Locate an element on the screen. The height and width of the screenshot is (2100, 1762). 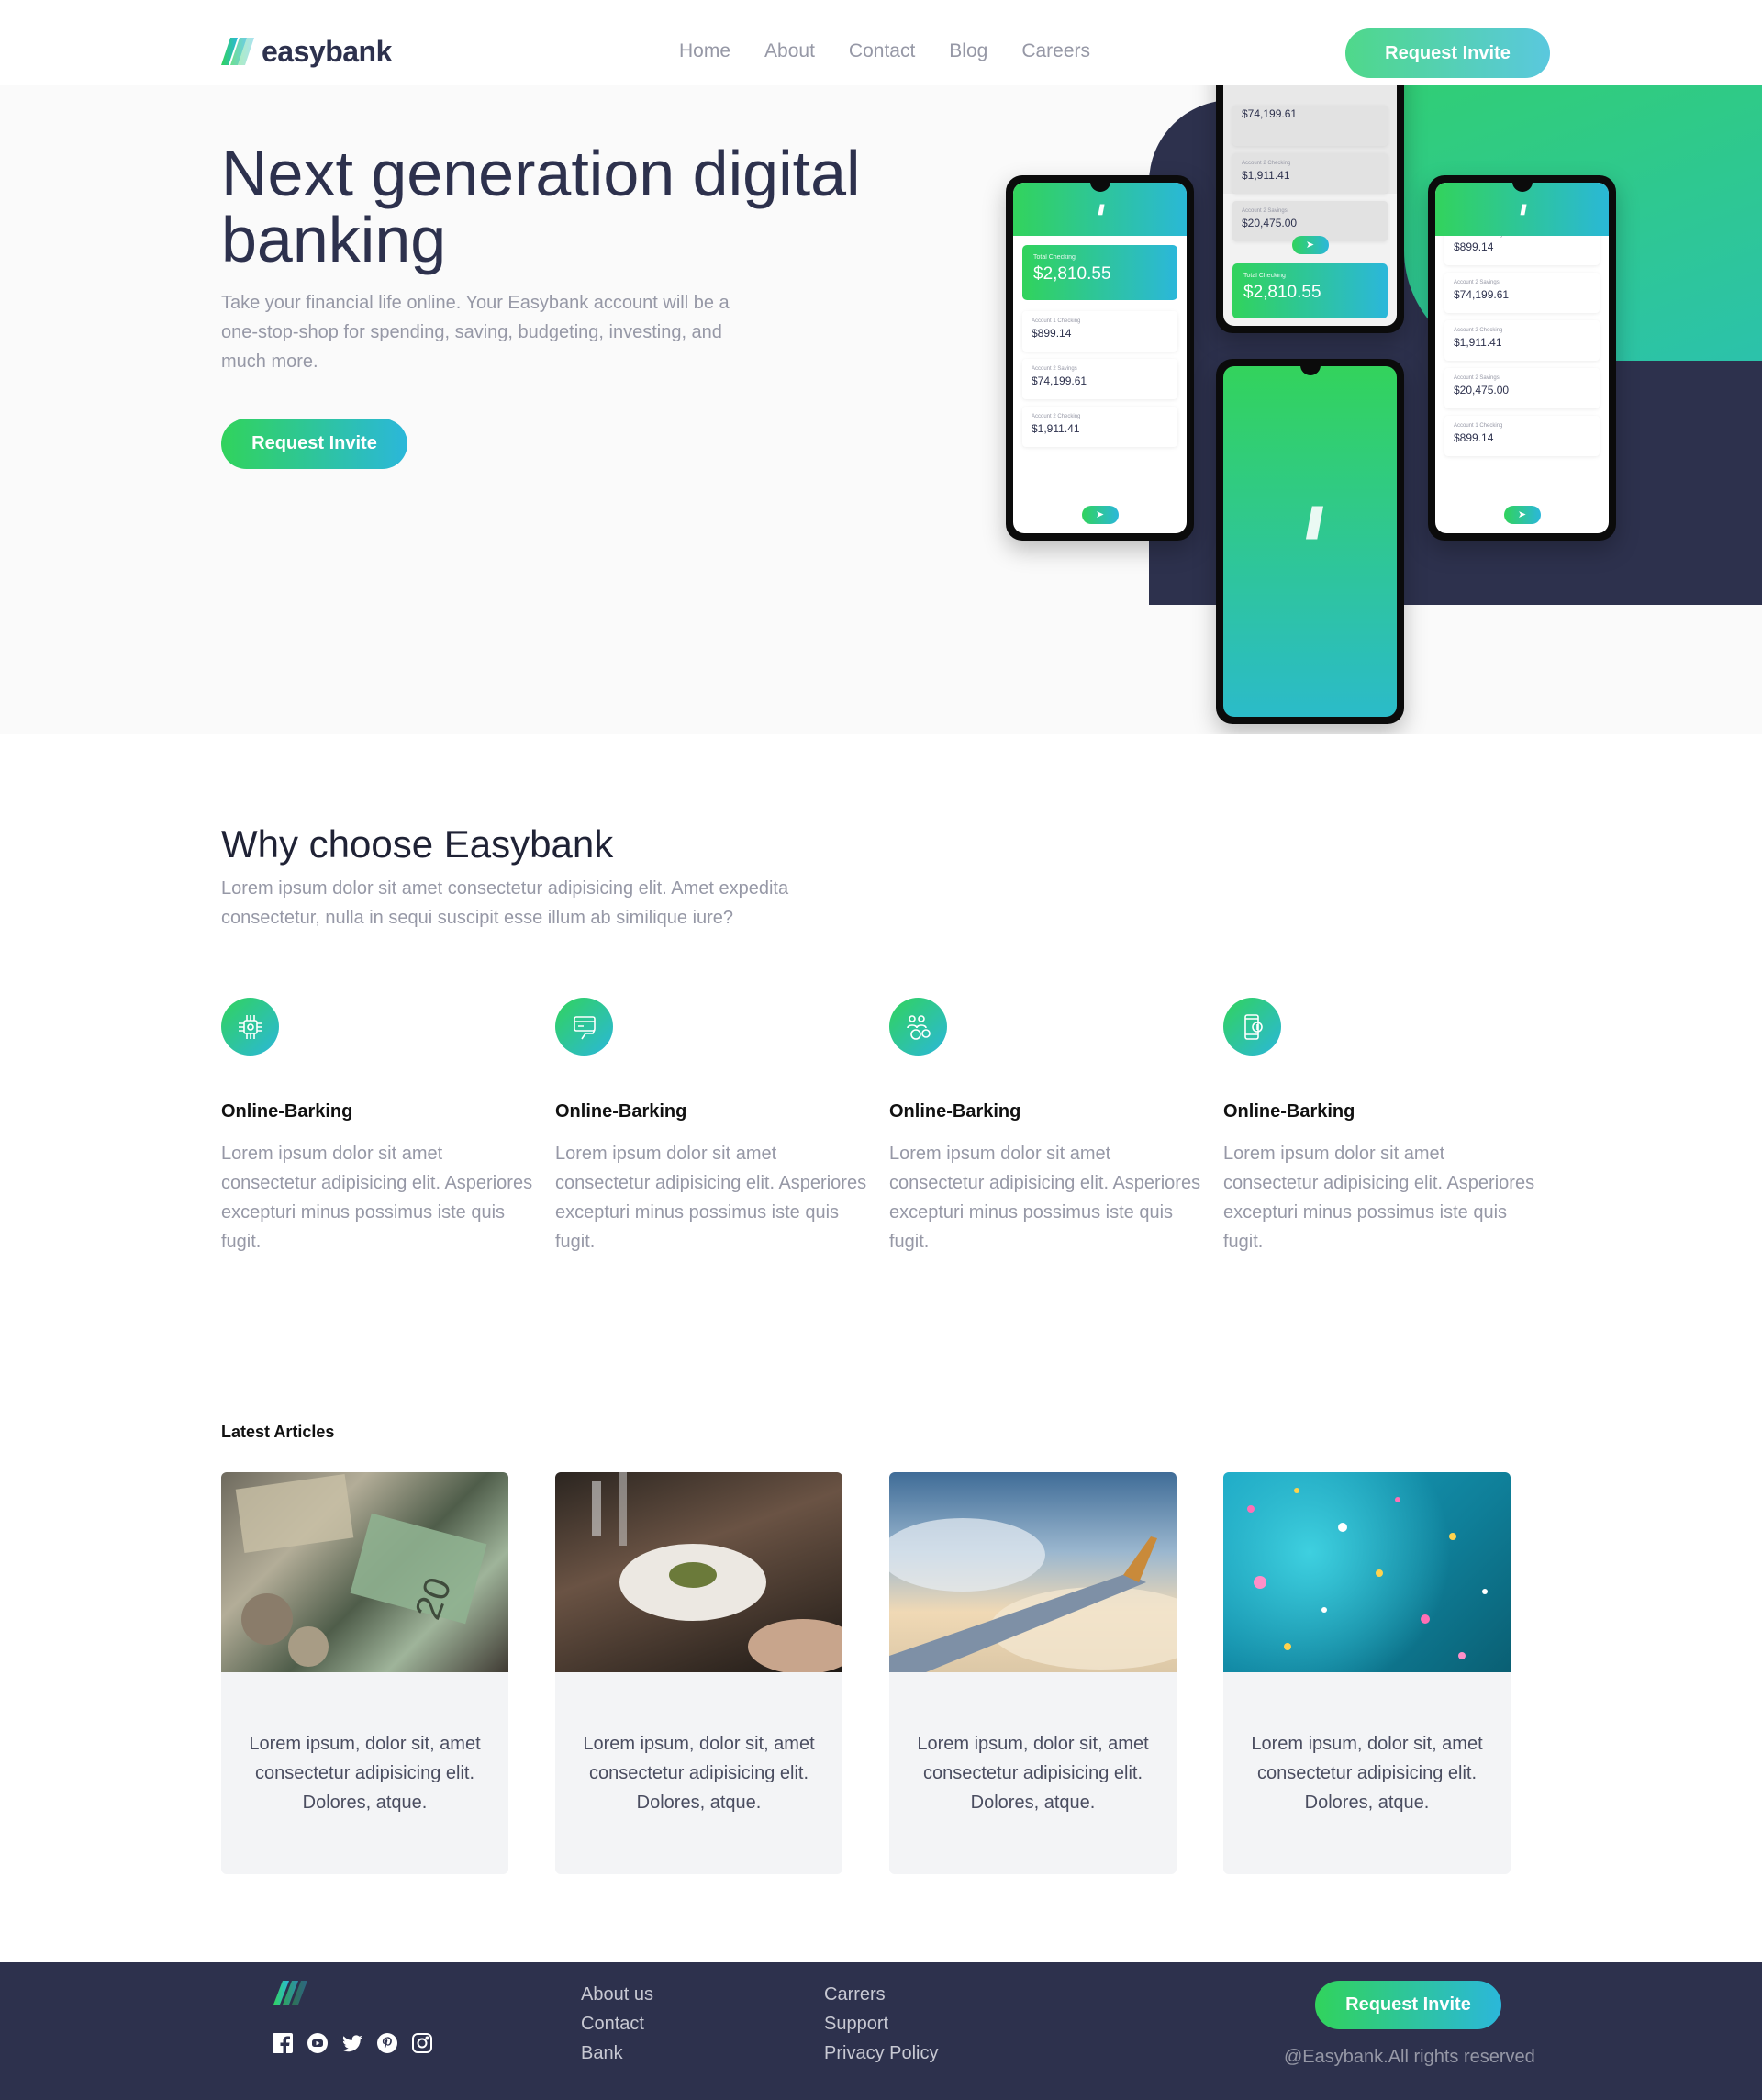
nav-links: Home About Contact Blog Careers is located at coordinates (884, 51).